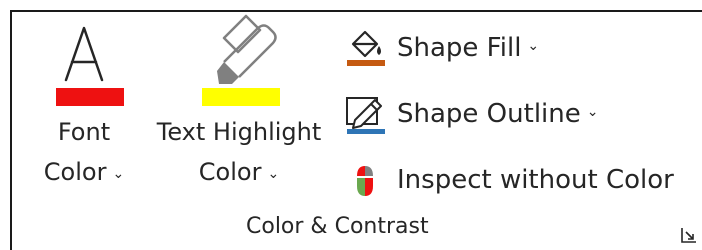 The image size is (702, 250). Describe the element at coordinates (489, 114) in the screenshot. I see `shape-outline-label: Shape Outline` at that location.